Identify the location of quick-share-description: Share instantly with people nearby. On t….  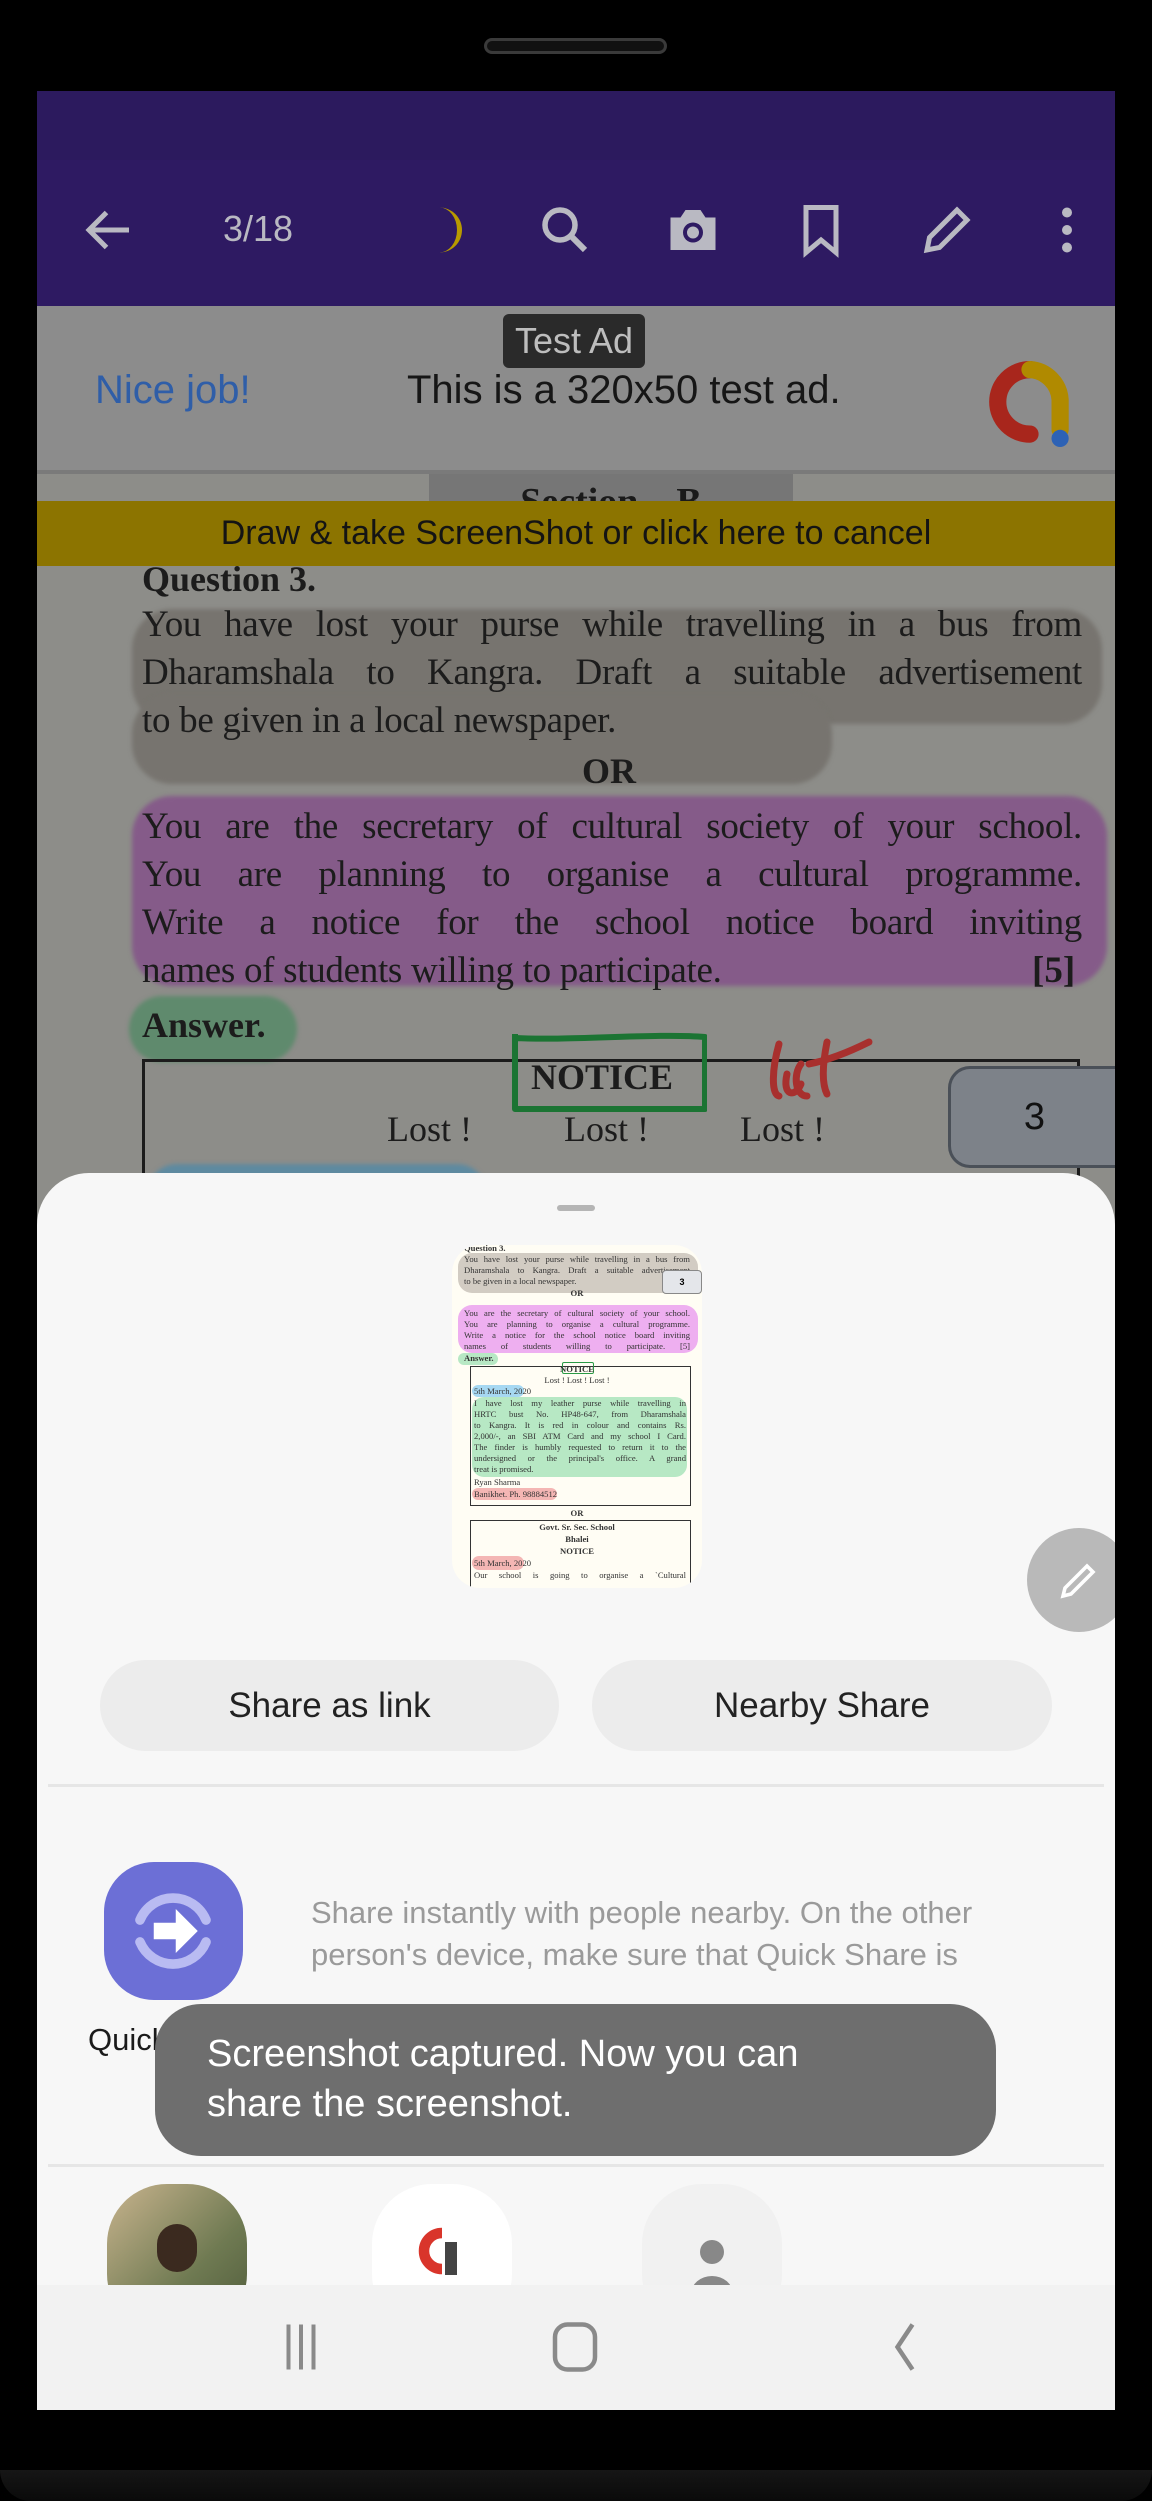
(642, 1933).